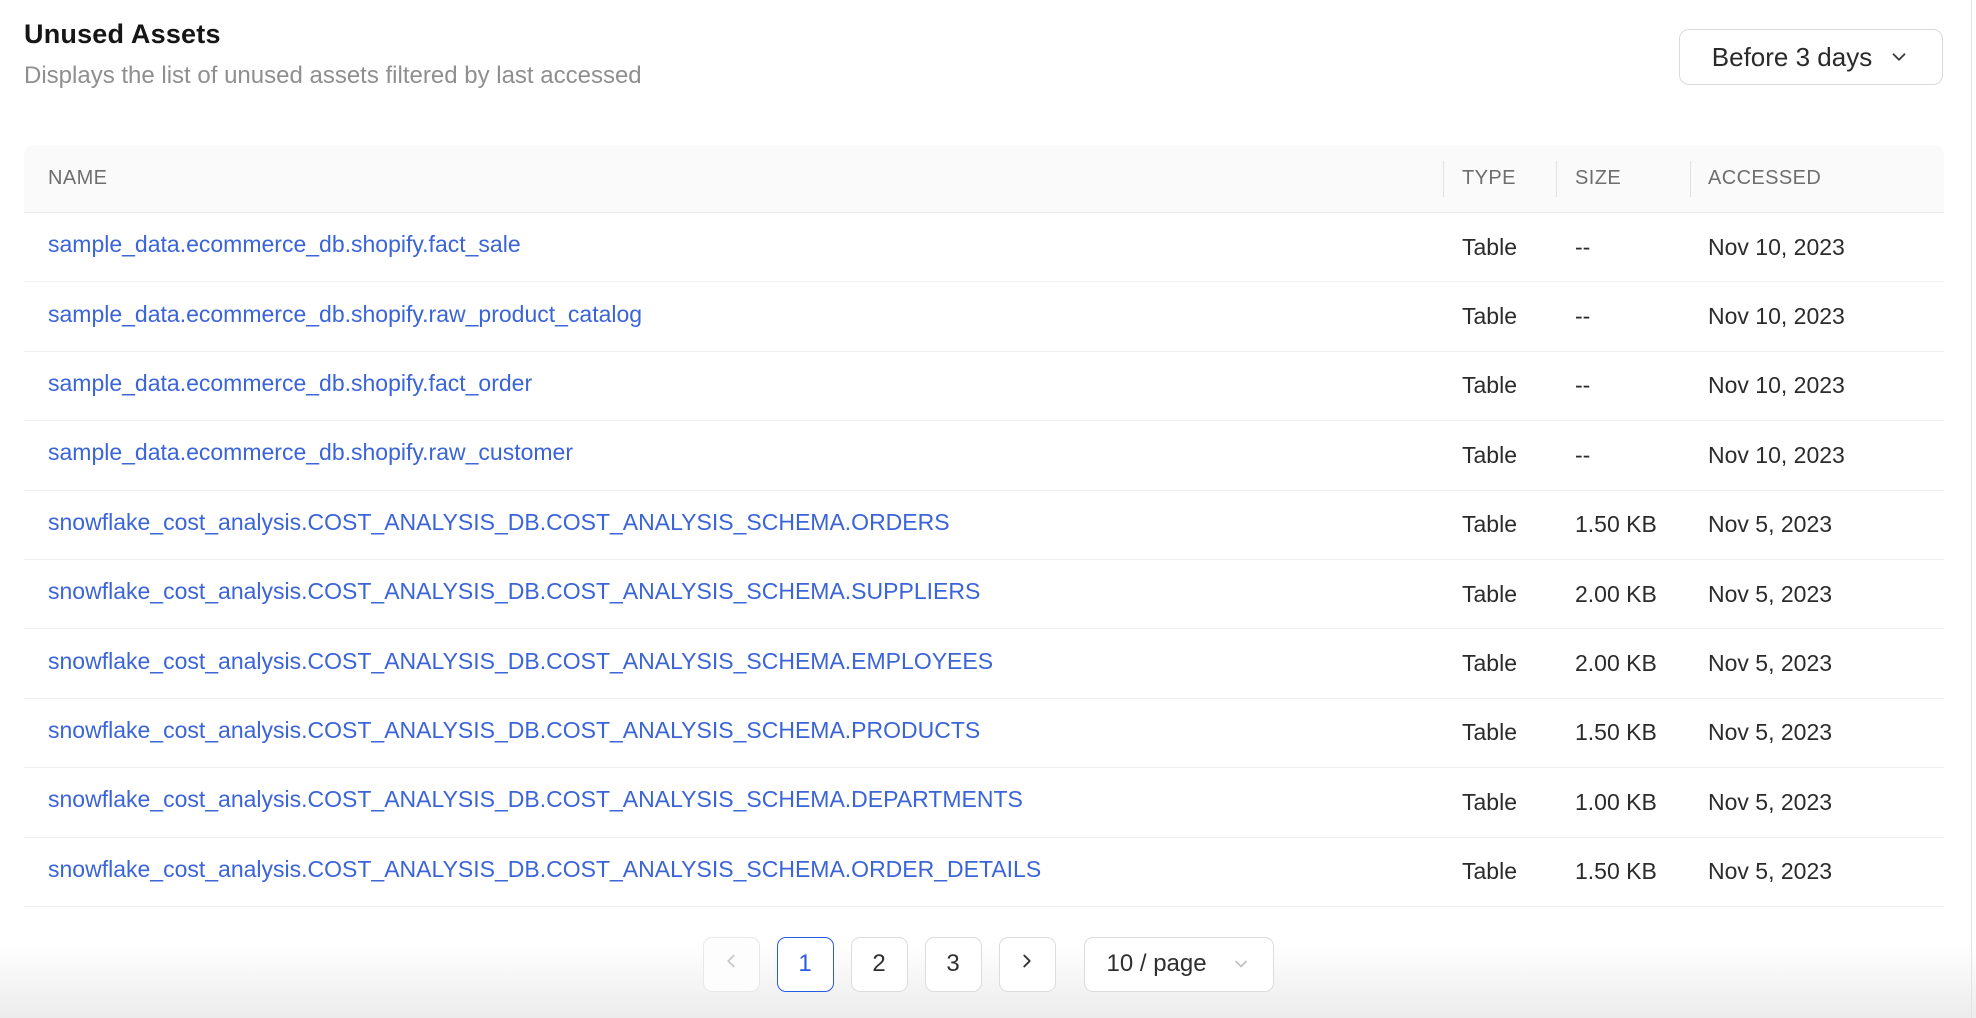  I want to click on page-size-label: 10 / page, so click(1156, 964).